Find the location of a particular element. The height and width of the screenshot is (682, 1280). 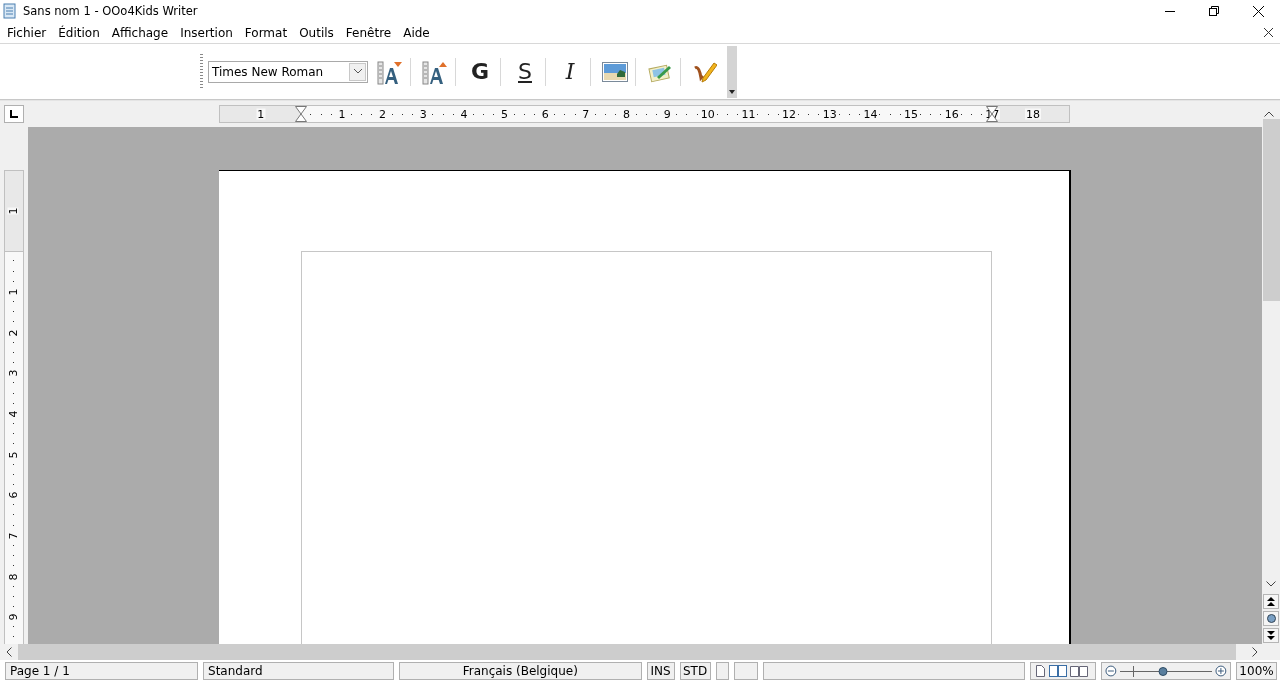

zoom-percent: 100% is located at coordinates (1256, 671).